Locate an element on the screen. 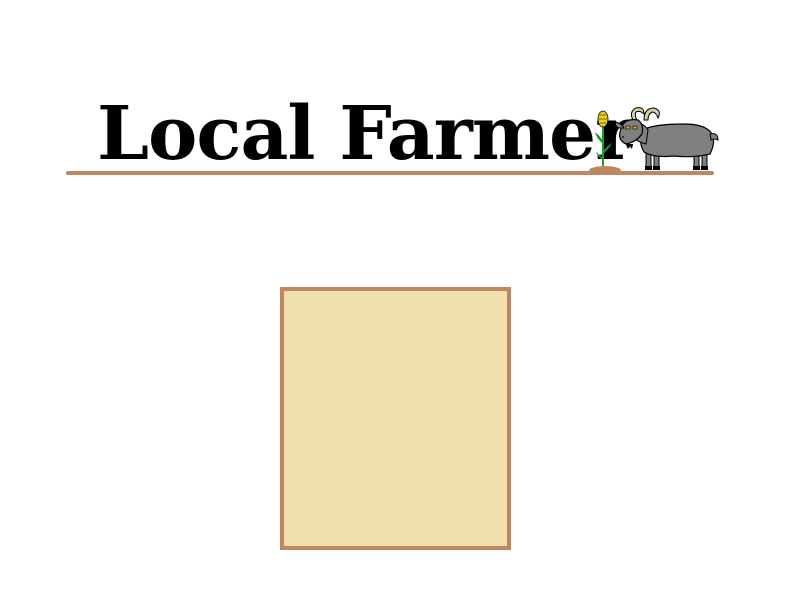 This screenshot has height=600, width=800. corn-sprout-icon is located at coordinates (603, 138).